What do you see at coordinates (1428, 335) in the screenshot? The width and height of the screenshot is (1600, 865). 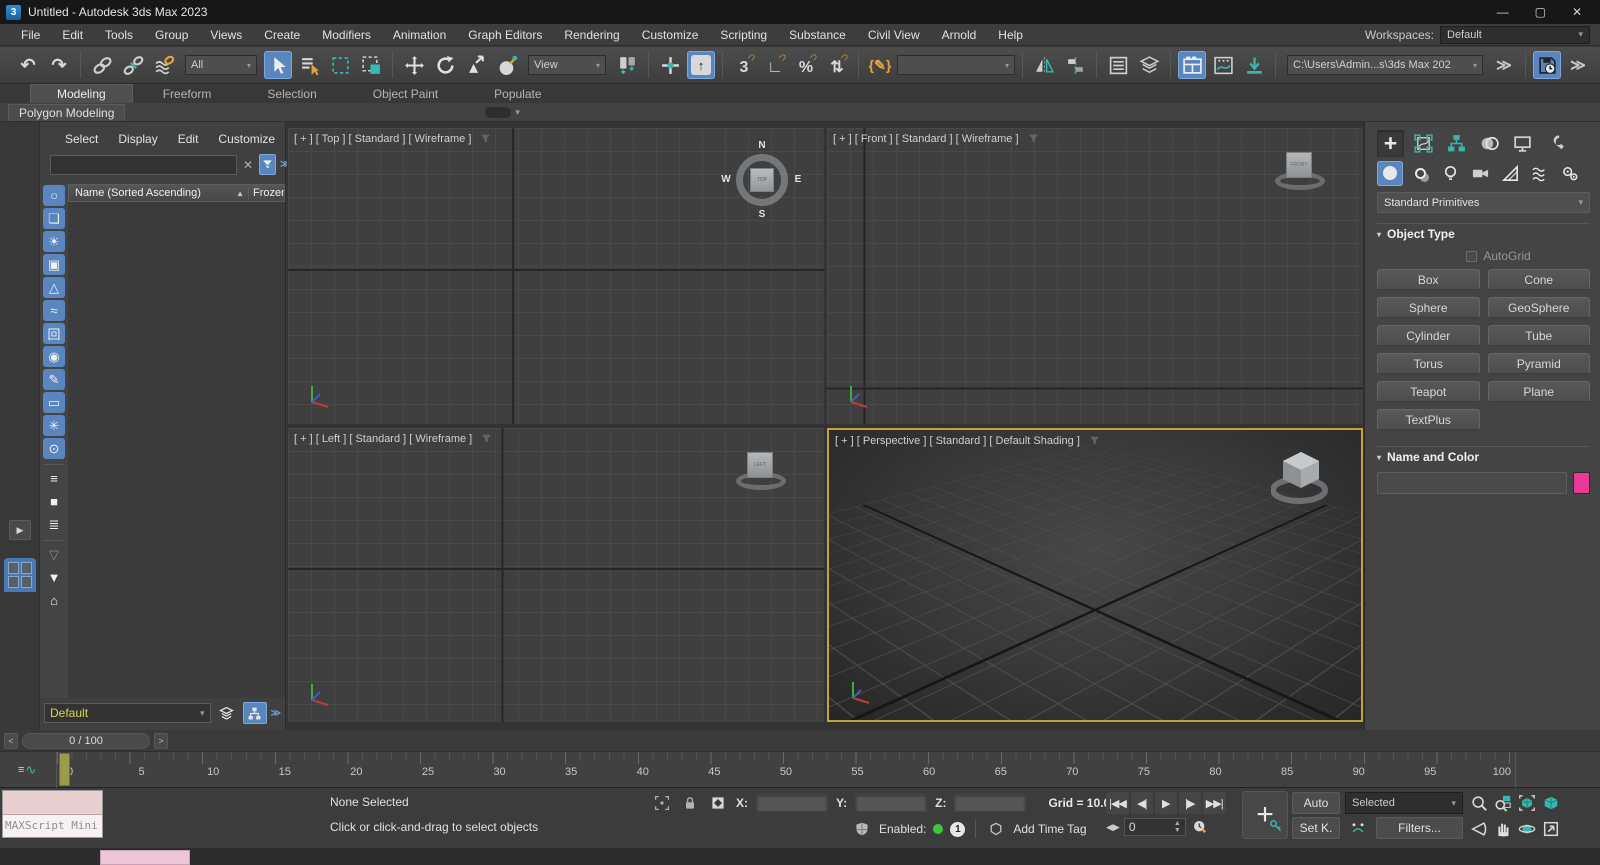 I see `primitive-button-cylinder: Cylinder` at bounding box center [1428, 335].